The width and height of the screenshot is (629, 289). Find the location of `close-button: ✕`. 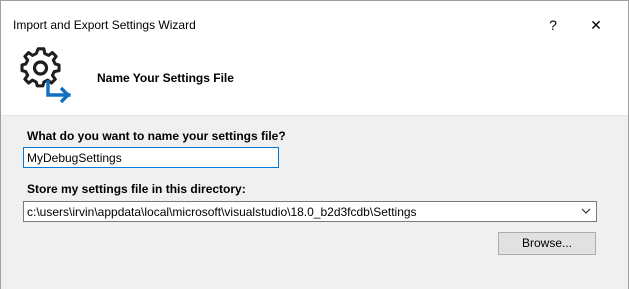

close-button: ✕ is located at coordinates (596, 25).